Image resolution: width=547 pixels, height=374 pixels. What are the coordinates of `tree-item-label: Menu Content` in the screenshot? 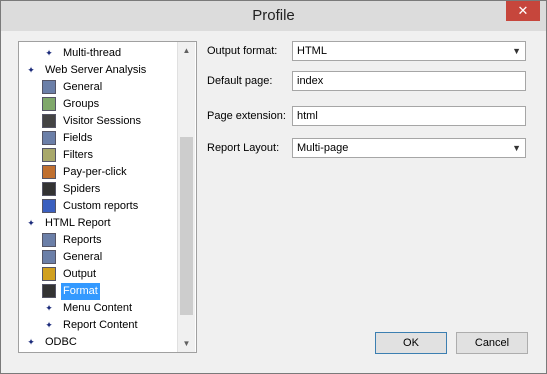 It's located at (98, 308).